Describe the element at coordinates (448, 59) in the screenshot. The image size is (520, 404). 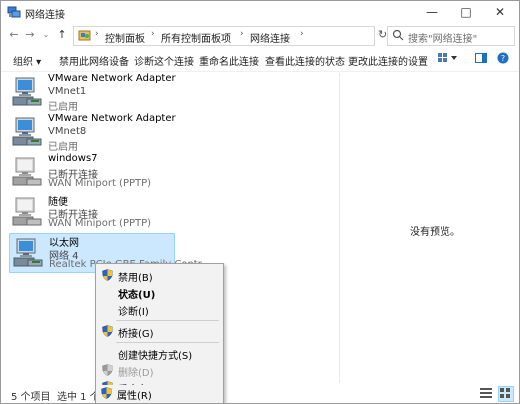
I see `view-options-icon` at that location.